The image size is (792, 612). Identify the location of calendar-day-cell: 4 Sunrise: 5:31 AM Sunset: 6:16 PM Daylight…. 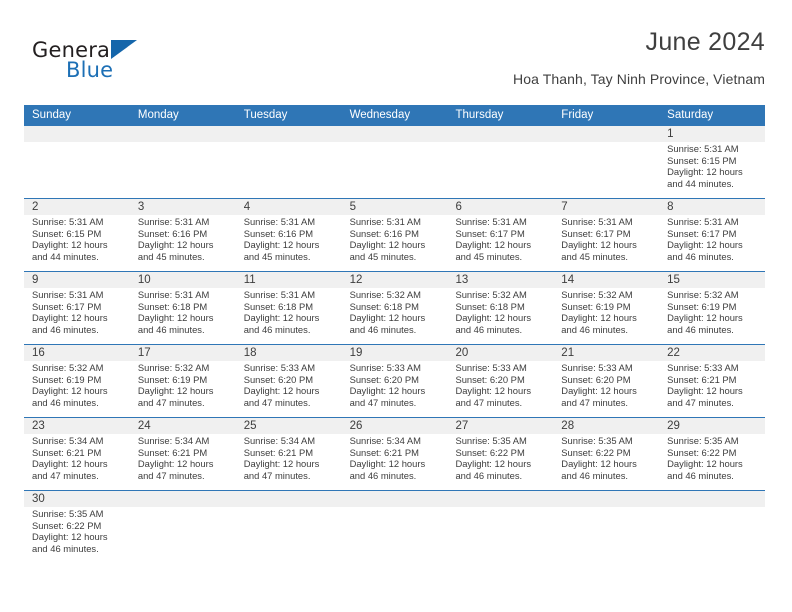
(289, 235).